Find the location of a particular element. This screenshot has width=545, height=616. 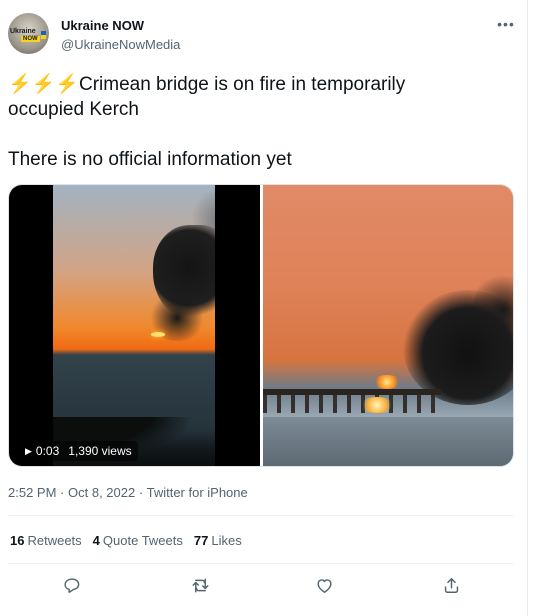

likes-count: 77 is located at coordinates (201, 540).